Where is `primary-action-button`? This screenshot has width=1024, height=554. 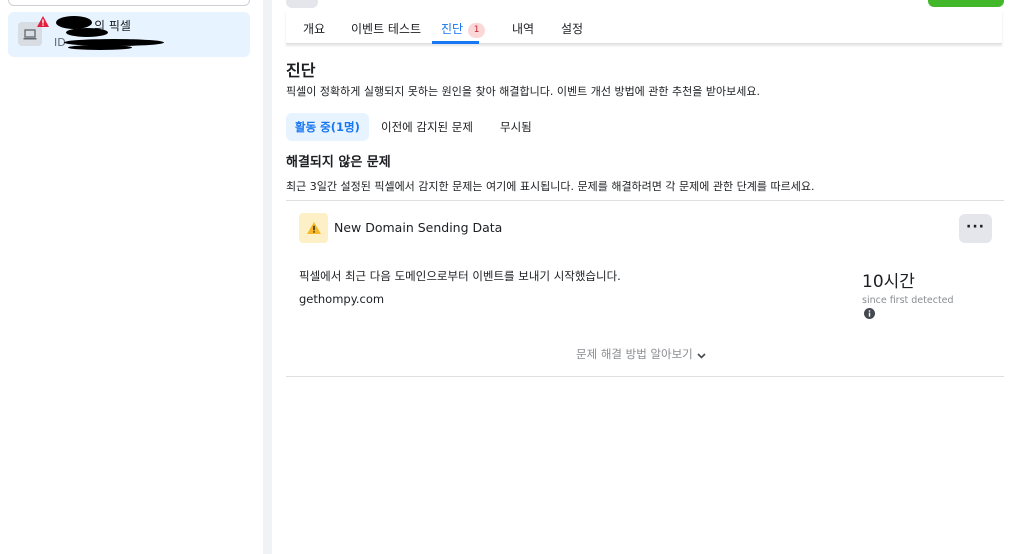 primary-action-button is located at coordinates (966, 3).